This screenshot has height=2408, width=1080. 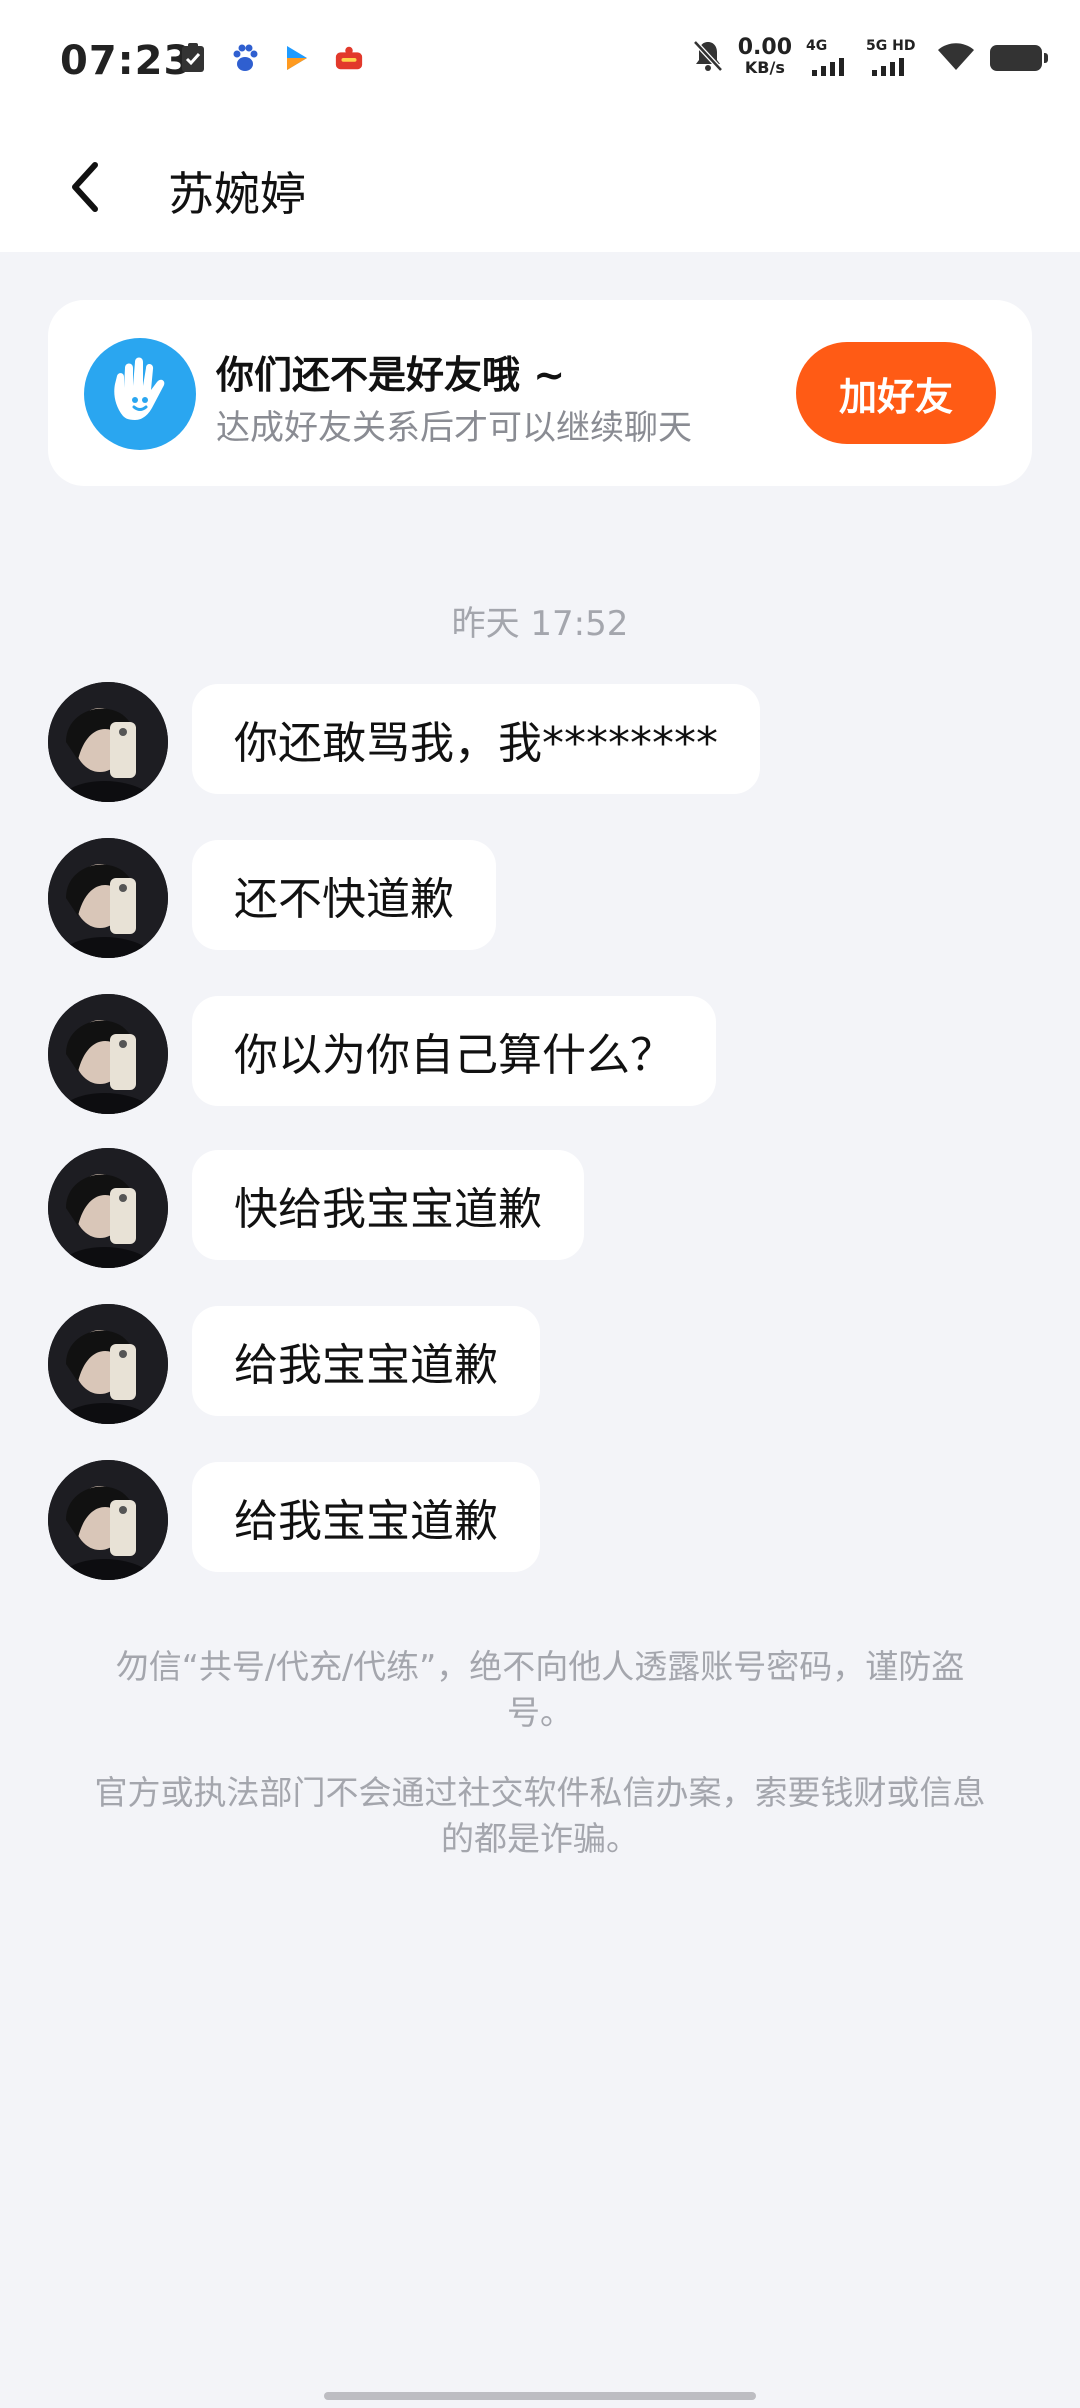 What do you see at coordinates (764, 56) in the screenshot?
I see `network-speed: 0.00 KB/s` at bounding box center [764, 56].